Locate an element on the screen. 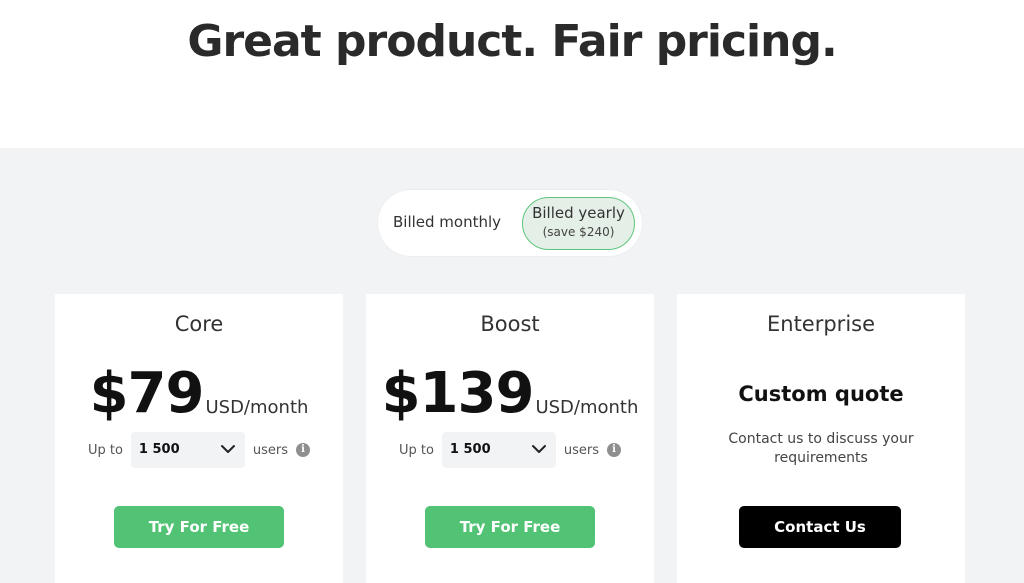  price-row: $139 USD/month is located at coordinates (510, 394).